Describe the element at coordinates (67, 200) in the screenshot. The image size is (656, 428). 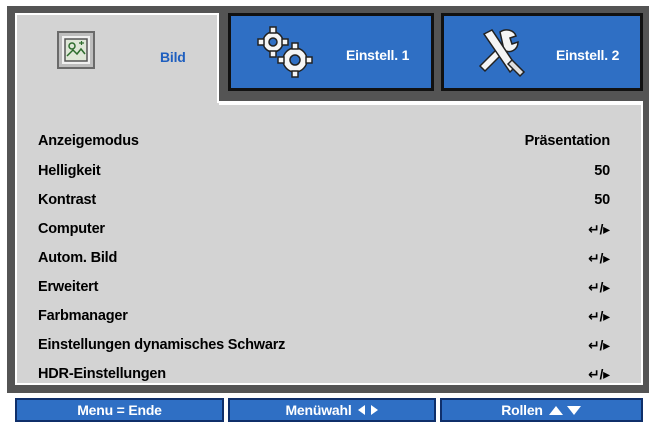
I see `menu-item-label: Kontrast` at that location.